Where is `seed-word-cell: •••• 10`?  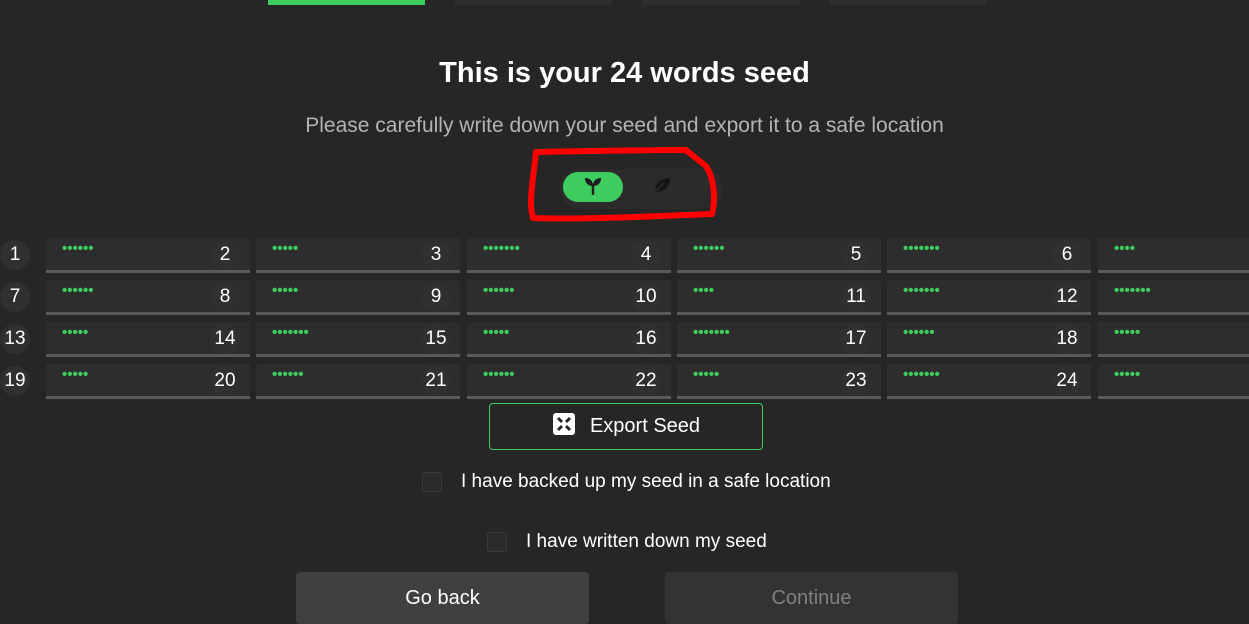
seed-word-cell: •••• 10 is located at coordinates (756, 298).